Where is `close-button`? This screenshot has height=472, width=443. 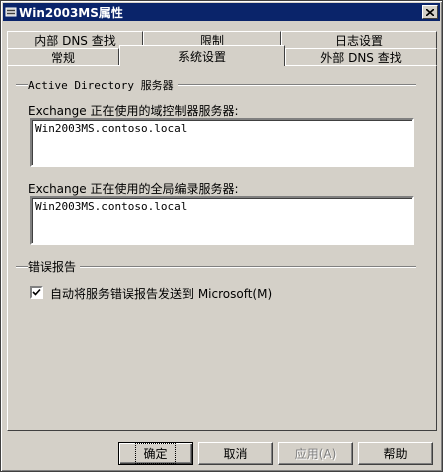 close-button is located at coordinates (430, 12).